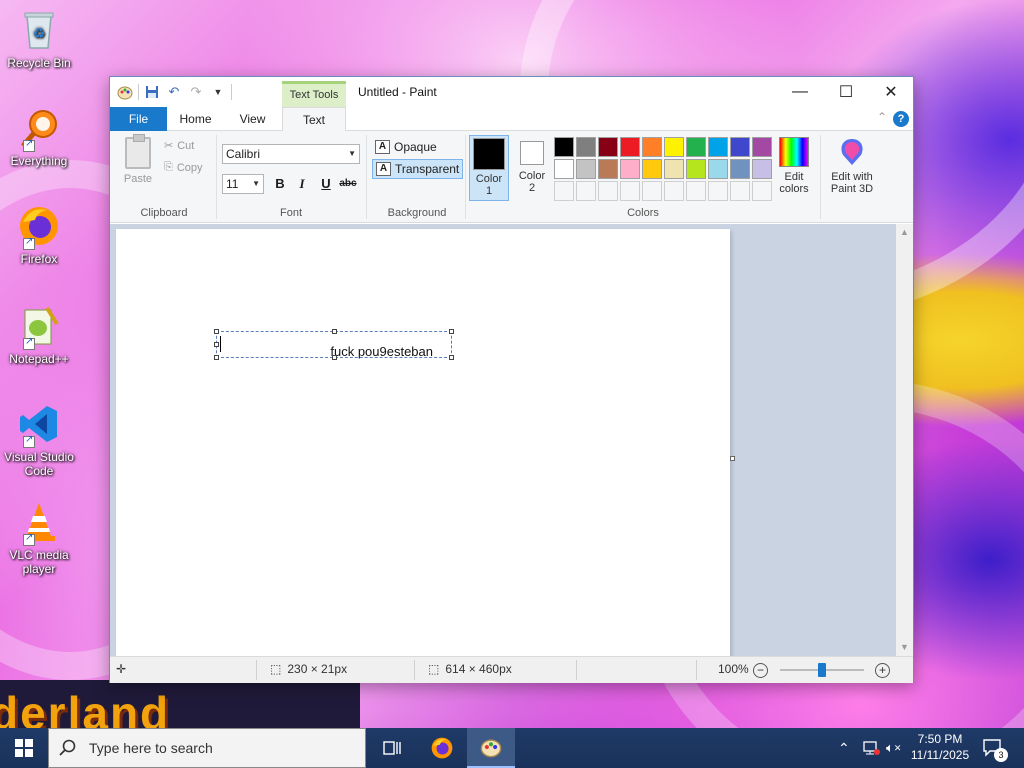 The width and height of the screenshot is (1024, 768). I want to click on copy-button: ⎘ Copy, so click(183, 167).